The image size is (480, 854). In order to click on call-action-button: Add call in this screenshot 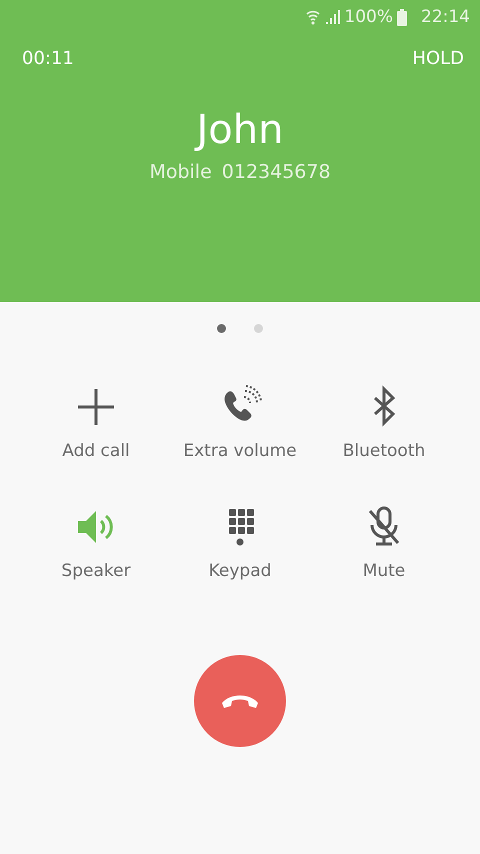, I will do `click(96, 423)`.